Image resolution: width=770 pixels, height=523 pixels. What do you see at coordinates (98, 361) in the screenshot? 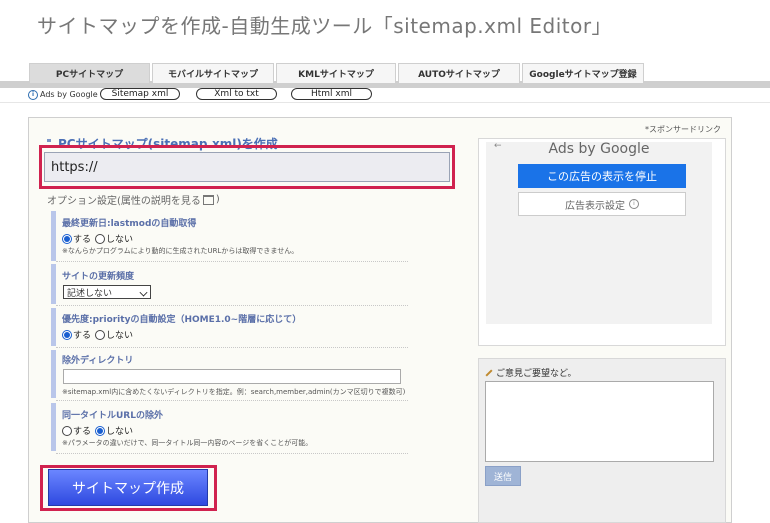
I see `option-exclude-label: 除外ディレクトリ` at bounding box center [98, 361].